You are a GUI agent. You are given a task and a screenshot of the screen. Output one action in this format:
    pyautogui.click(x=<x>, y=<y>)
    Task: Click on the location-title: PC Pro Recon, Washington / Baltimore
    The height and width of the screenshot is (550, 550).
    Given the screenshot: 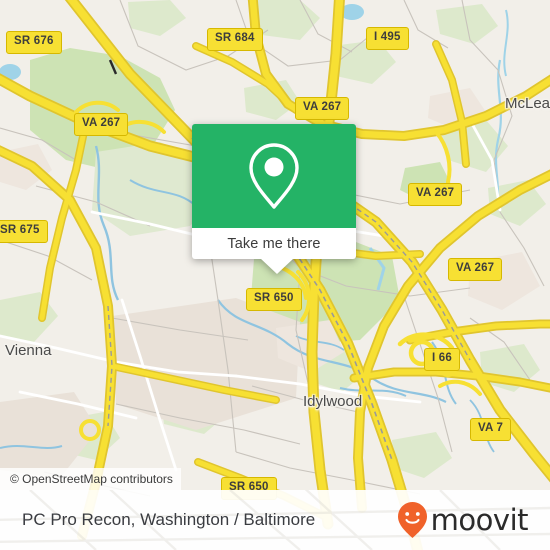 What is the action you would take?
    pyautogui.click(x=169, y=519)
    